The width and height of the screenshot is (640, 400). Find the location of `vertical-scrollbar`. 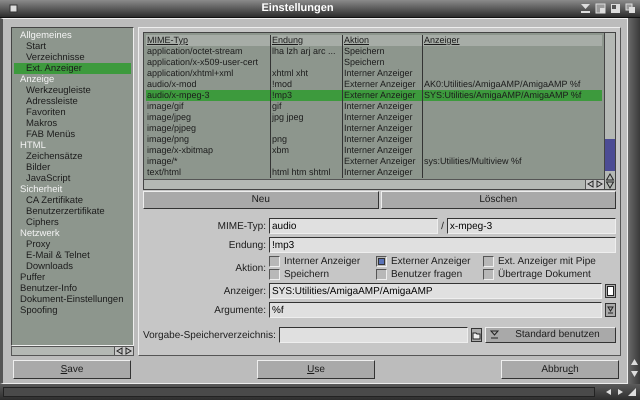

vertical-scrollbar is located at coordinates (609, 111).